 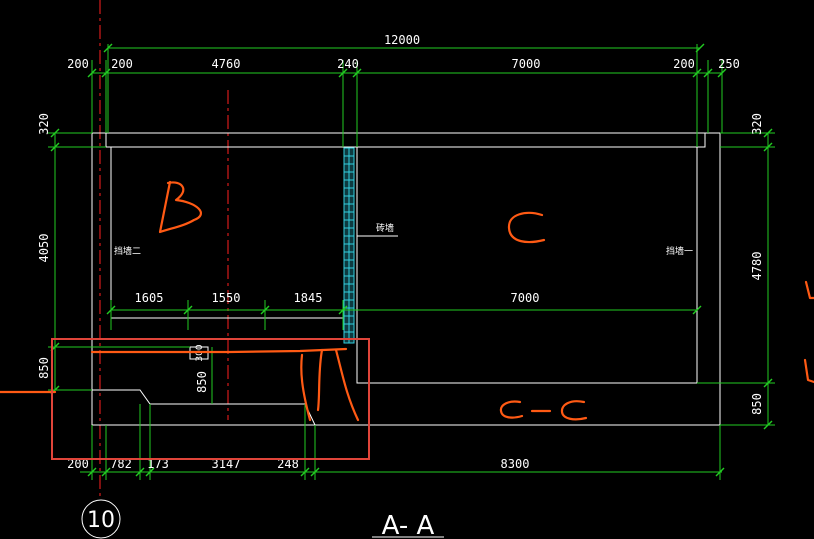 What do you see at coordinates (679, 251) in the screenshot?
I see `wall-label-right: 挡墙一` at bounding box center [679, 251].